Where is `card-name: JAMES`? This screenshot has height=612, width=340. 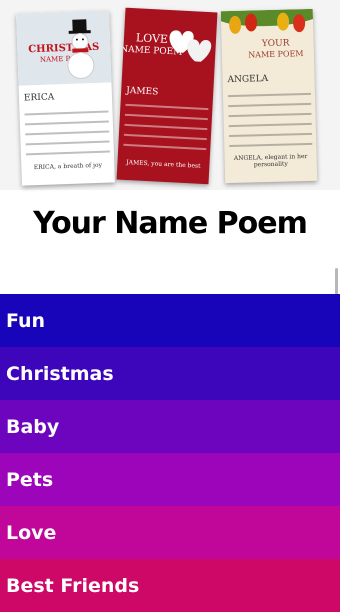
card-name: JAMES is located at coordinates (142, 91).